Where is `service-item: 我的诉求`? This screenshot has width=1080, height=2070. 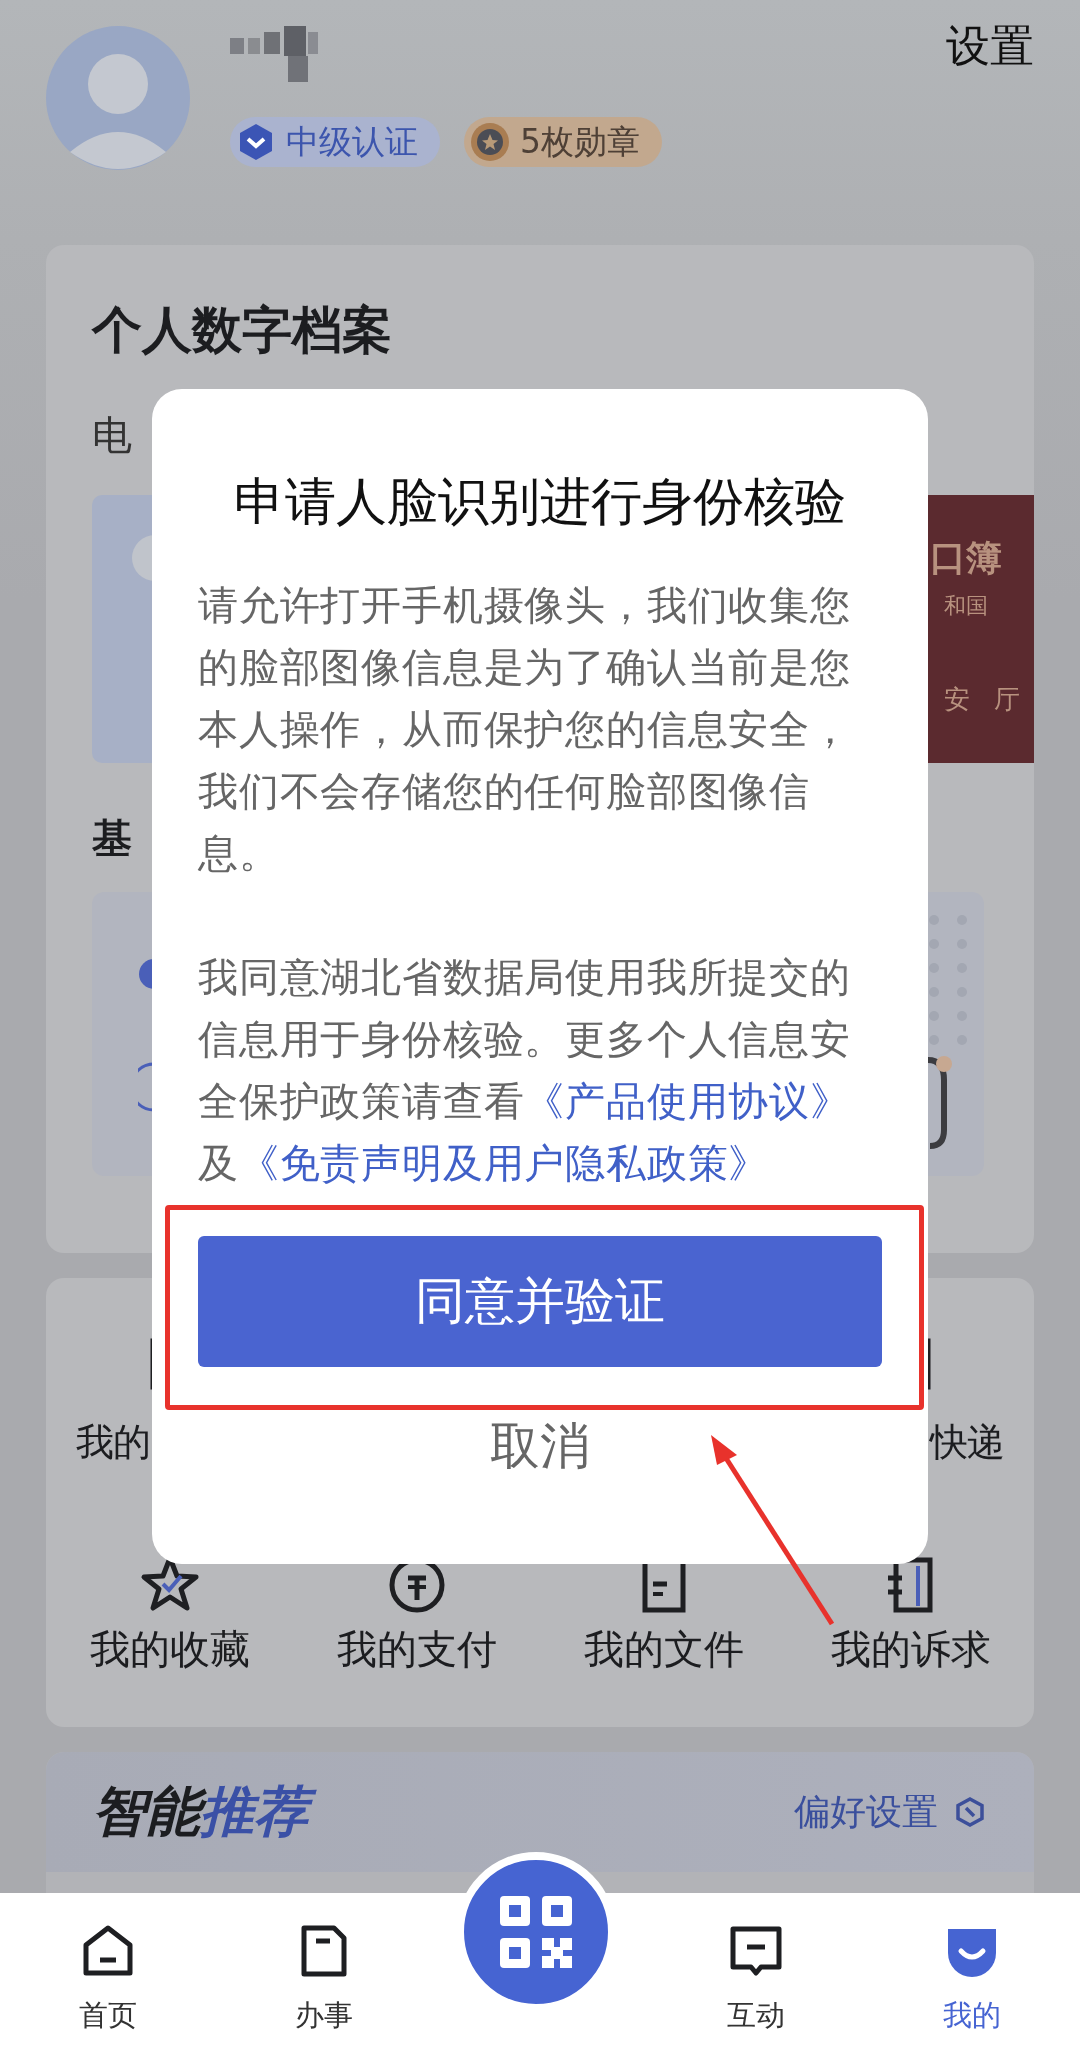
service-item: 我的诉求 is located at coordinates (910, 1614).